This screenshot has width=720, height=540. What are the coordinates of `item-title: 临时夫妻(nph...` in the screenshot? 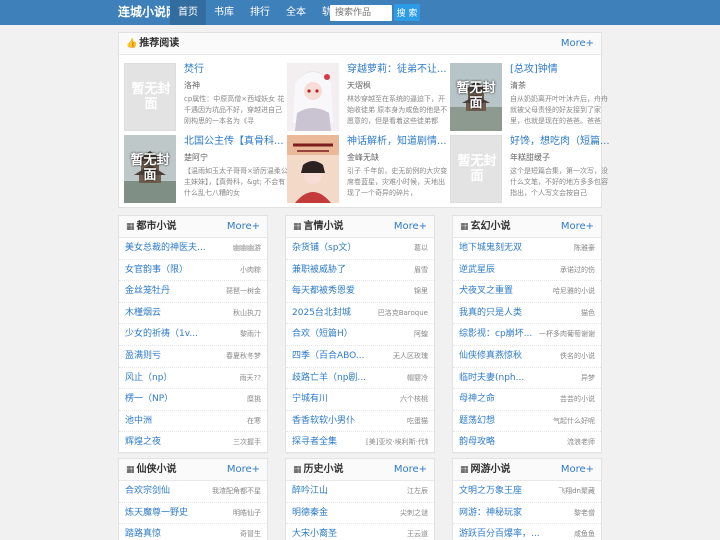 It's located at (491, 379).